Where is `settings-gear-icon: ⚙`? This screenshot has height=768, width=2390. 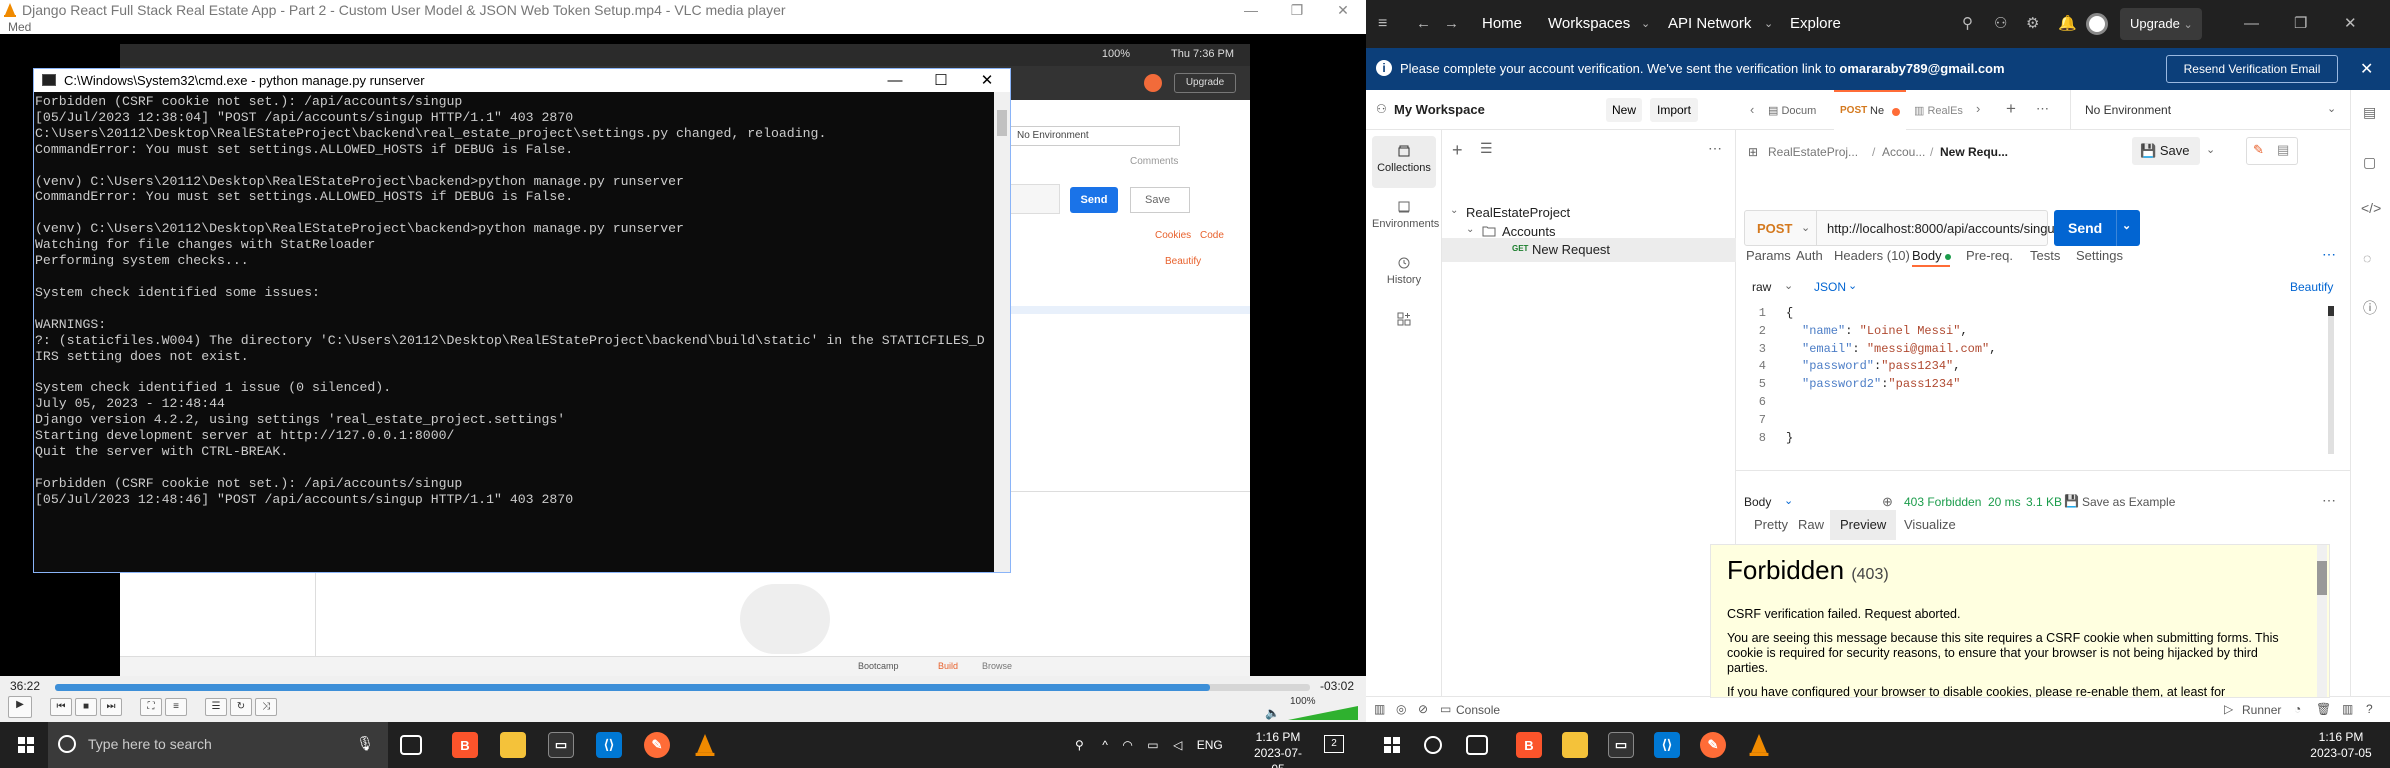
settings-gear-icon: ⚙ is located at coordinates (2032, 24).